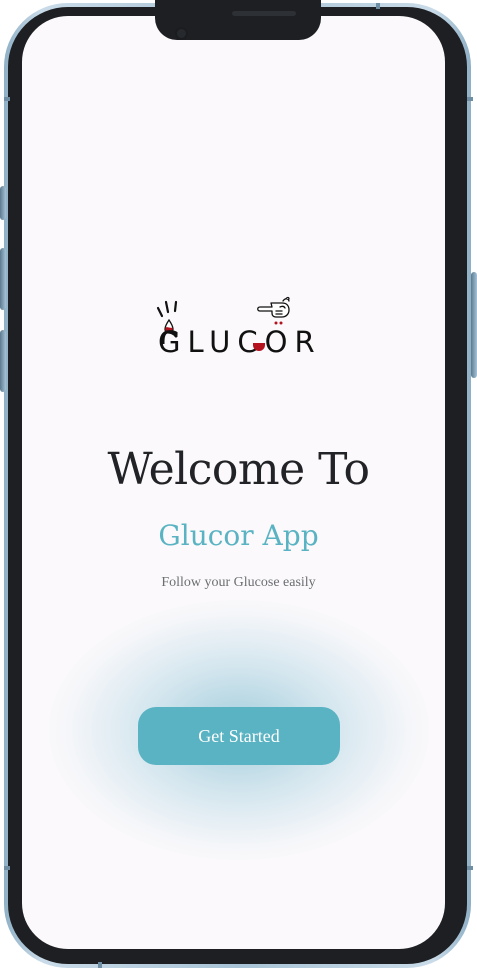  What do you see at coordinates (273, 307) in the screenshot?
I see `pointing-hand-icon` at bounding box center [273, 307].